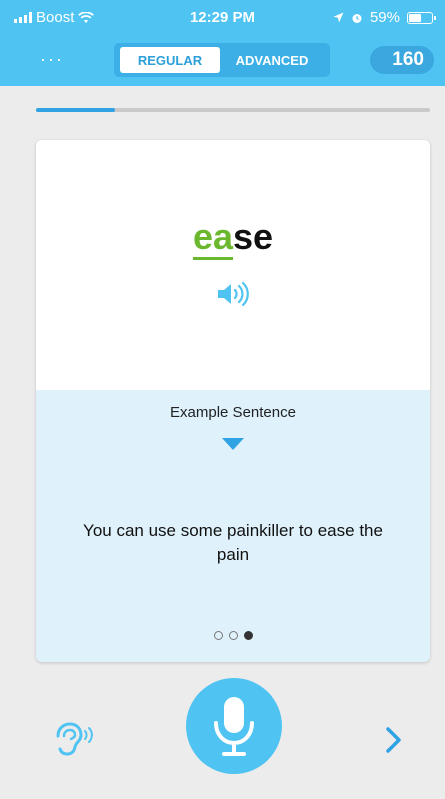  I want to click on record-button, so click(234, 726).